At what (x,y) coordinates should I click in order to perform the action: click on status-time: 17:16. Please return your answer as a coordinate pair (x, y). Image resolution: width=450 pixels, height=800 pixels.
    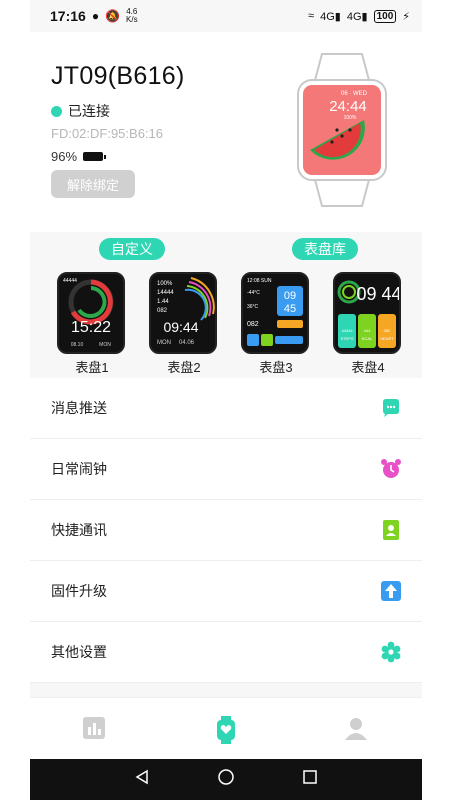
    Looking at the image, I should click on (68, 16).